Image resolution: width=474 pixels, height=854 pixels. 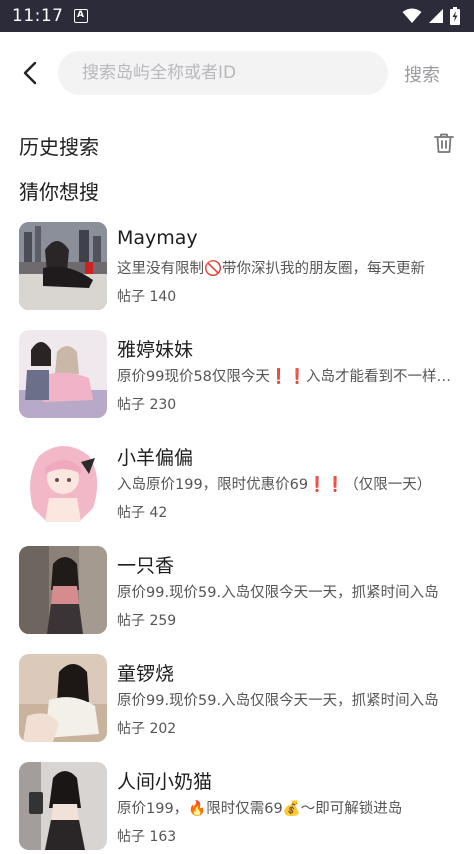 I want to click on island-item: 一只香 原价99.现价59.入岛仅限今天一天，抓紧时间入岛 帖子 259, so click(x=237, y=588).